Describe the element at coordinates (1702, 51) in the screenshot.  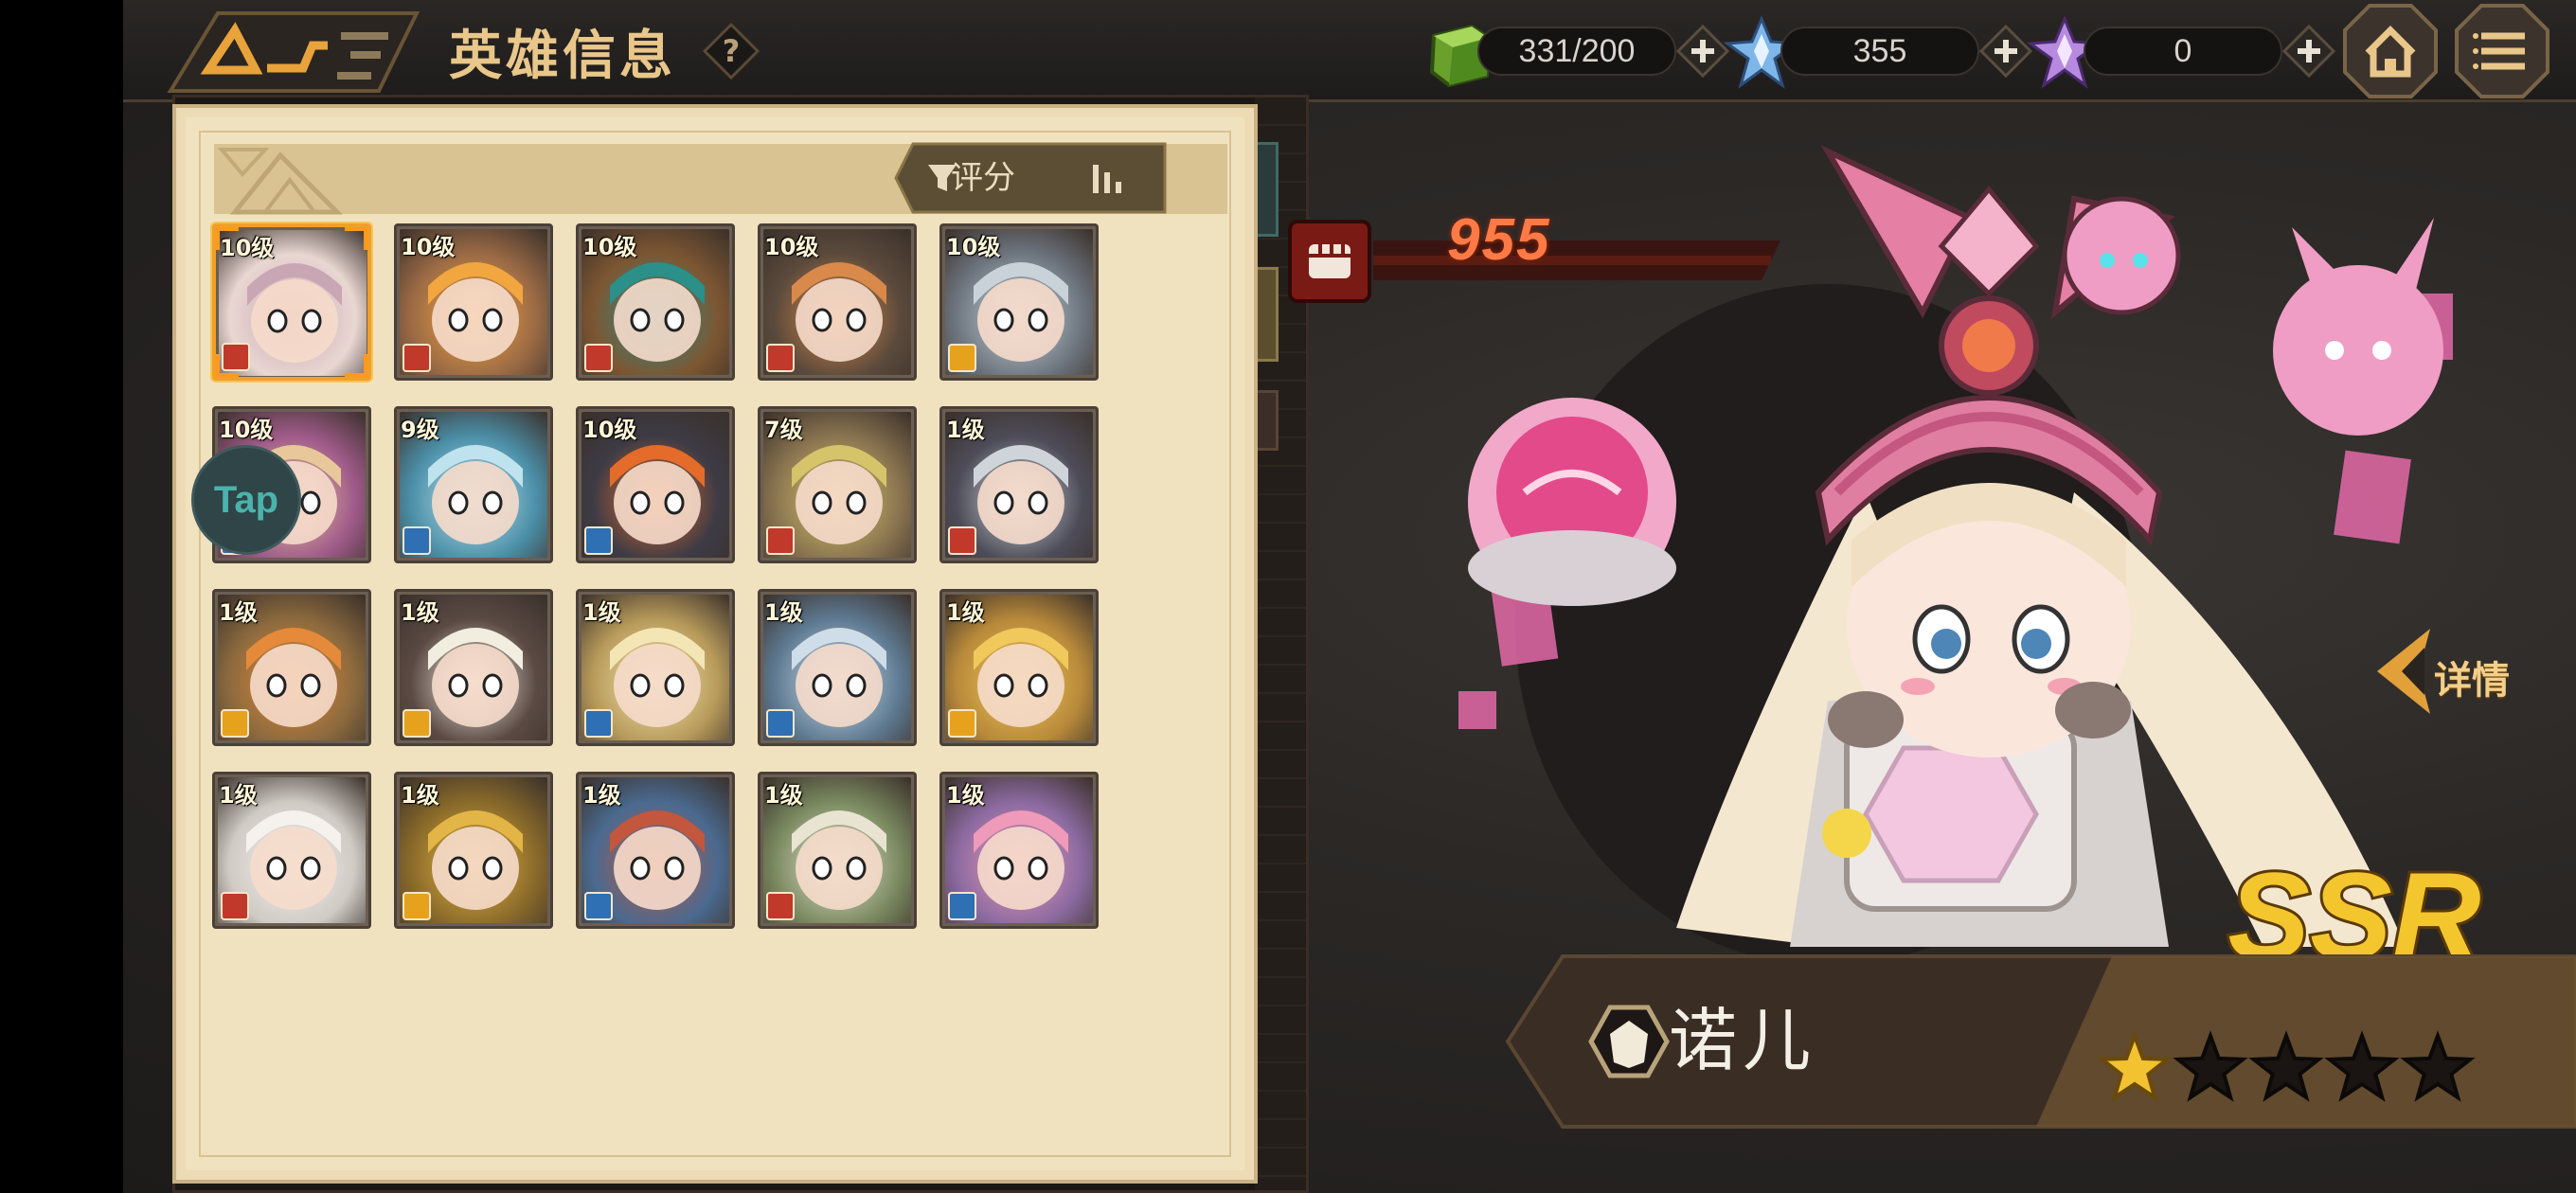
I see `add-stamina-button` at that location.